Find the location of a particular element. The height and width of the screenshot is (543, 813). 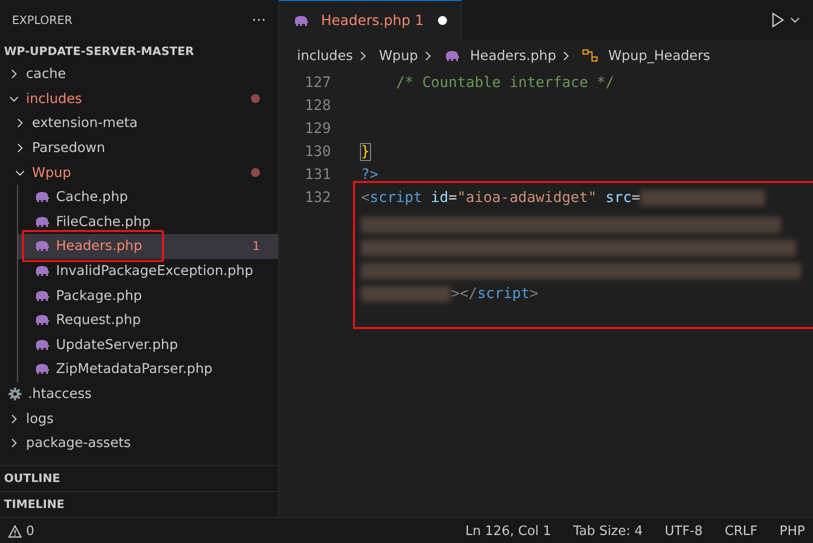

status-item: Ln 126, Col 1 is located at coordinates (508, 531).